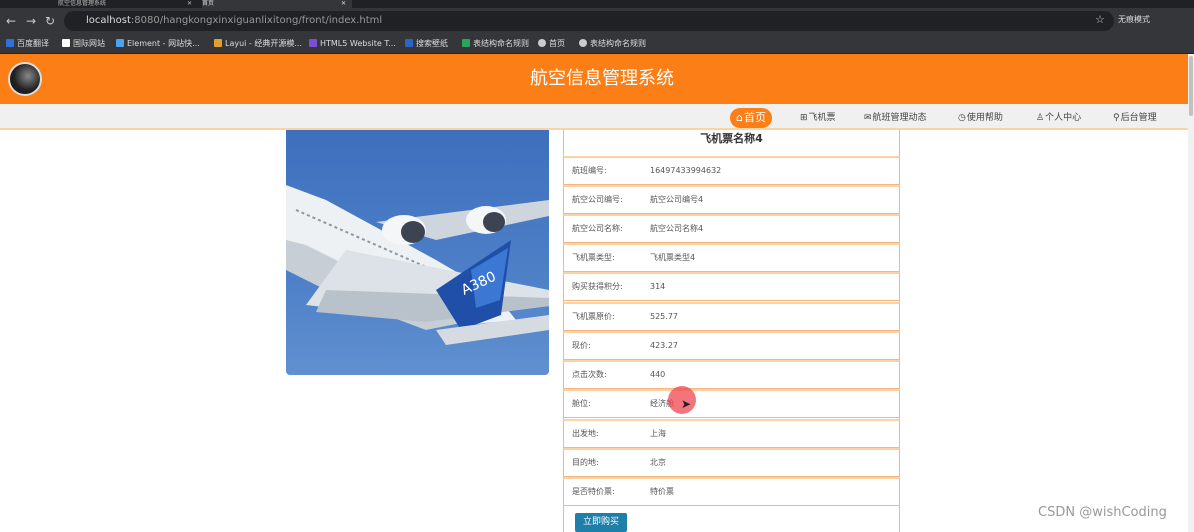 This screenshot has height=532, width=1194. I want to click on detail-value: 440, so click(658, 374).